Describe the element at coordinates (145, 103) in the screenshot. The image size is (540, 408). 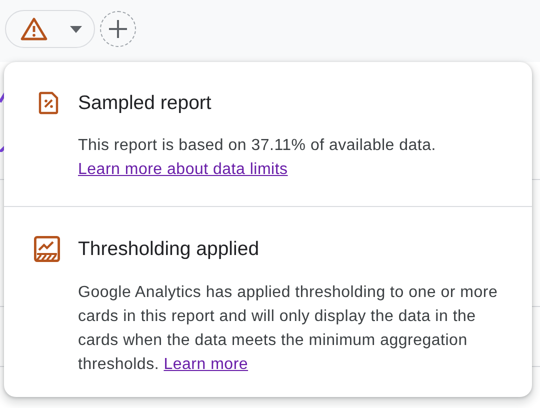
I see `section-title: Sampled report` at that location.